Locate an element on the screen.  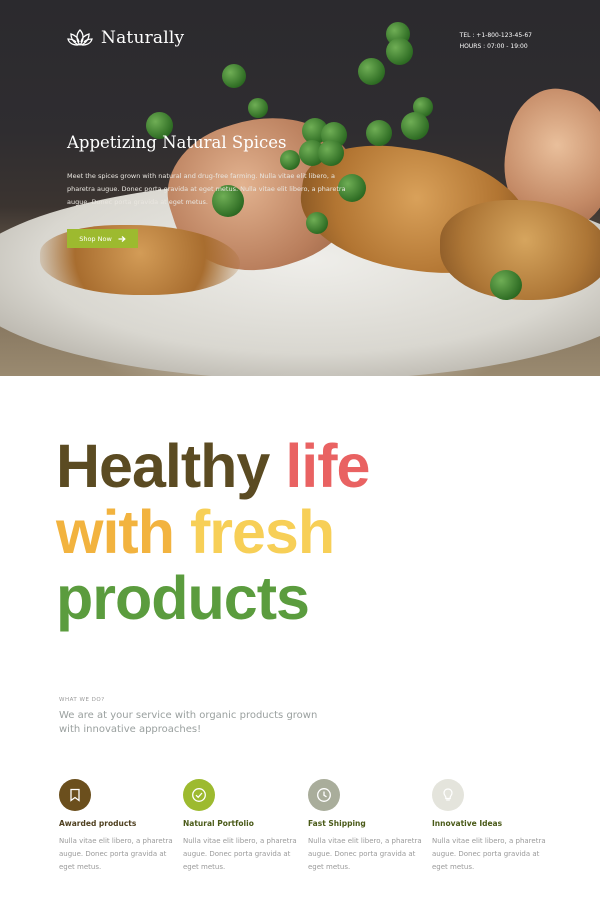
brand-name: Naturally is located at coordinates (143, 38).